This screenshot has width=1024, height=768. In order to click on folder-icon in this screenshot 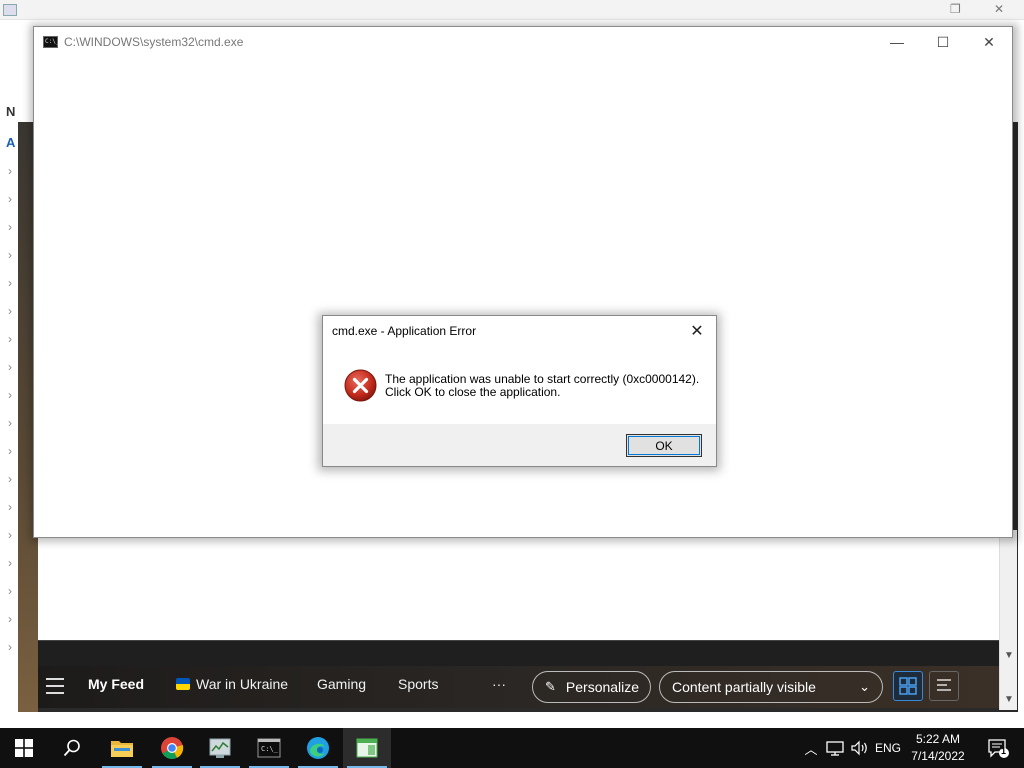, I will do `click(122, 749)`.